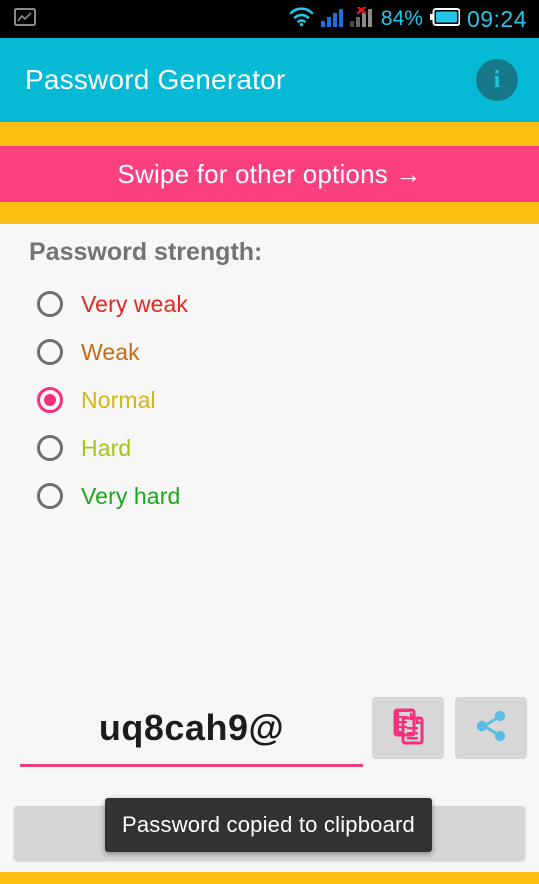 The height and width of the screenshot is (884, 539). What do you see at coordinates (331, 19) in the screenshot?
I see `signal-bars-icon` at bounding box center [331, 19].